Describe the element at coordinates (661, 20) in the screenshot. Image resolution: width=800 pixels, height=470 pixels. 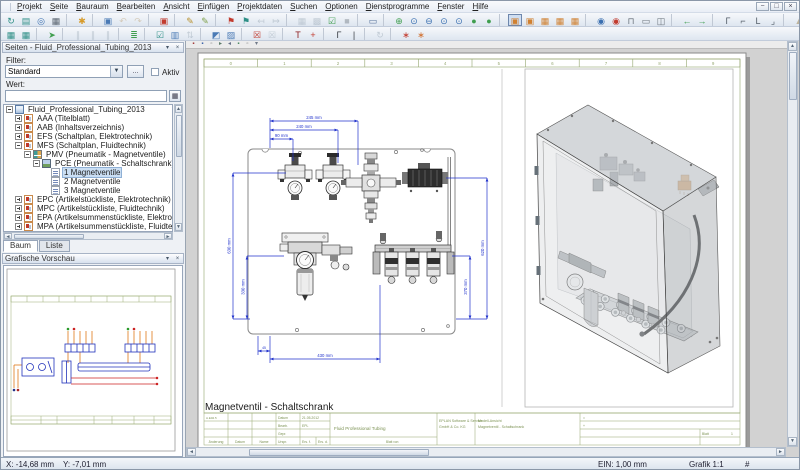
I see `frame-2-icon: ◫` at that location.